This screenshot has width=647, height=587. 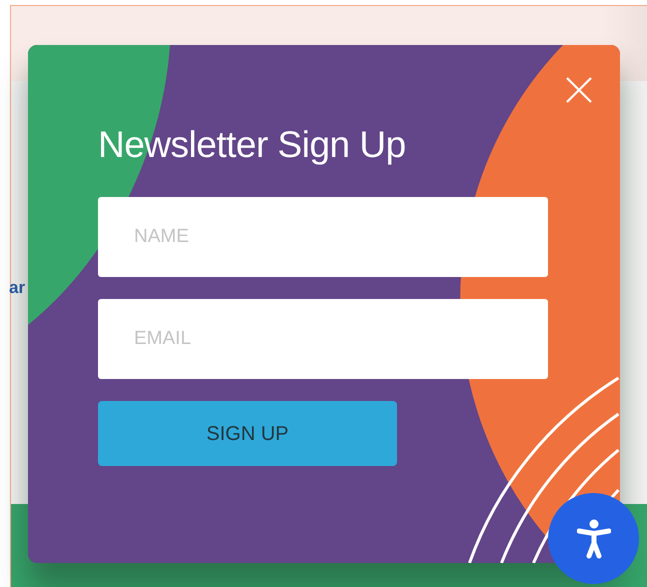 I want to click on input-field: EMAIL, so click(x=323, y=339).